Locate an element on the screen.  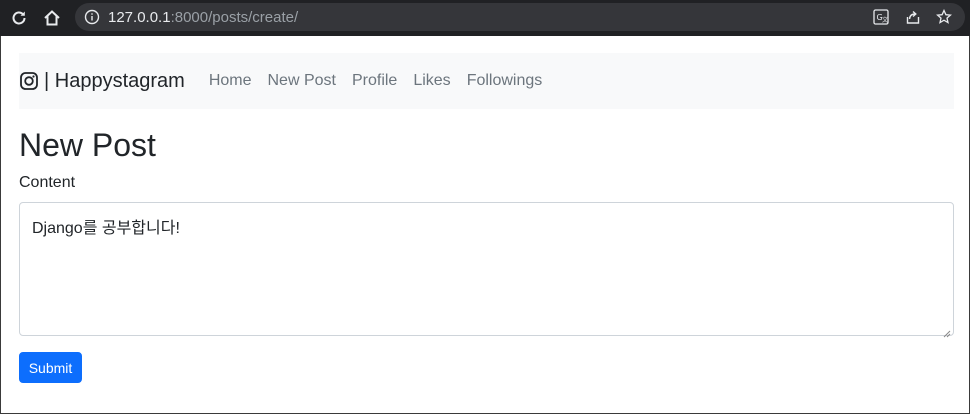
nav-links: Home New Post Profile Likes Followings is located at coordinates (383, 81).